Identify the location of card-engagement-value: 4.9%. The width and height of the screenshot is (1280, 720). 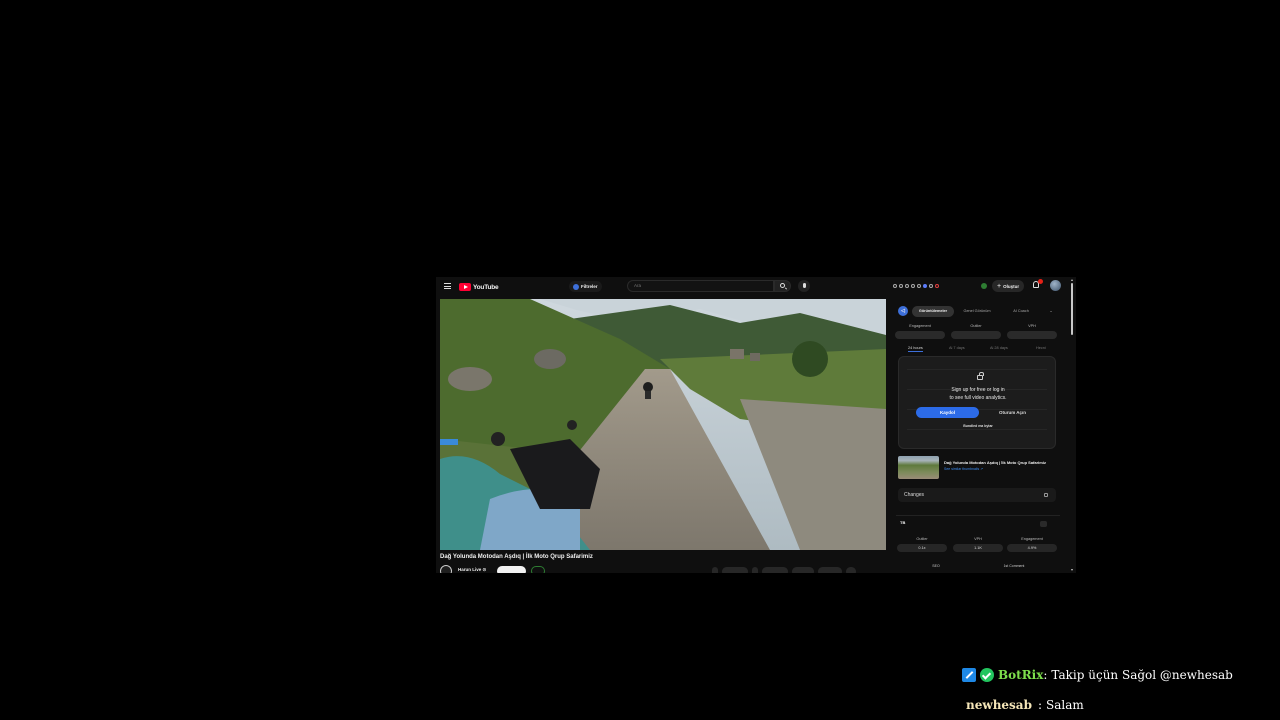
(1032, 548).